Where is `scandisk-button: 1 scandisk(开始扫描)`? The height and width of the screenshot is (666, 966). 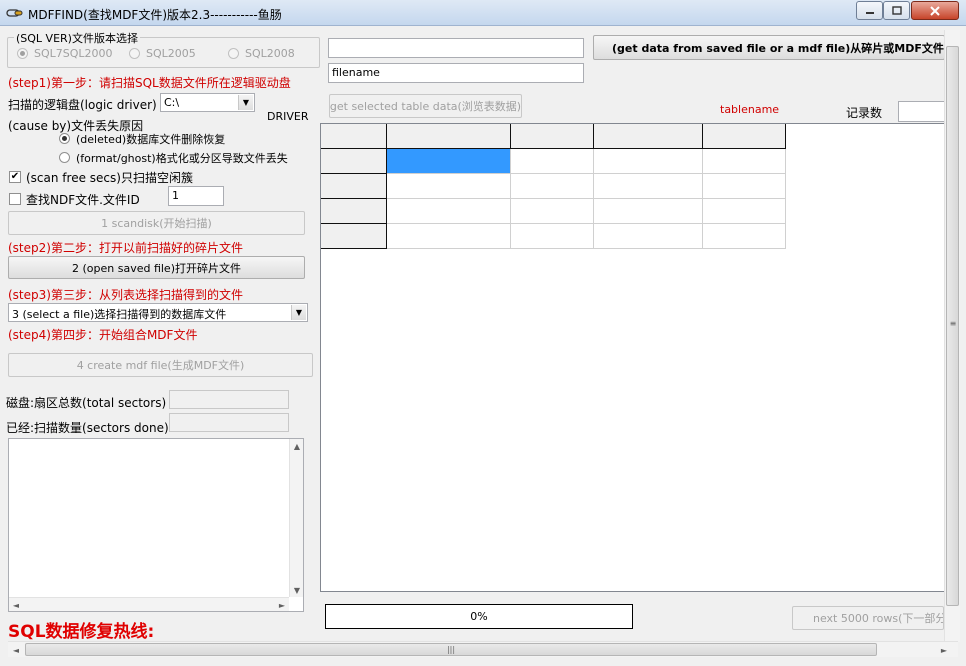
scandisk-button: 1 scandisk(开始扫描) is located at coordinates (156, 223).